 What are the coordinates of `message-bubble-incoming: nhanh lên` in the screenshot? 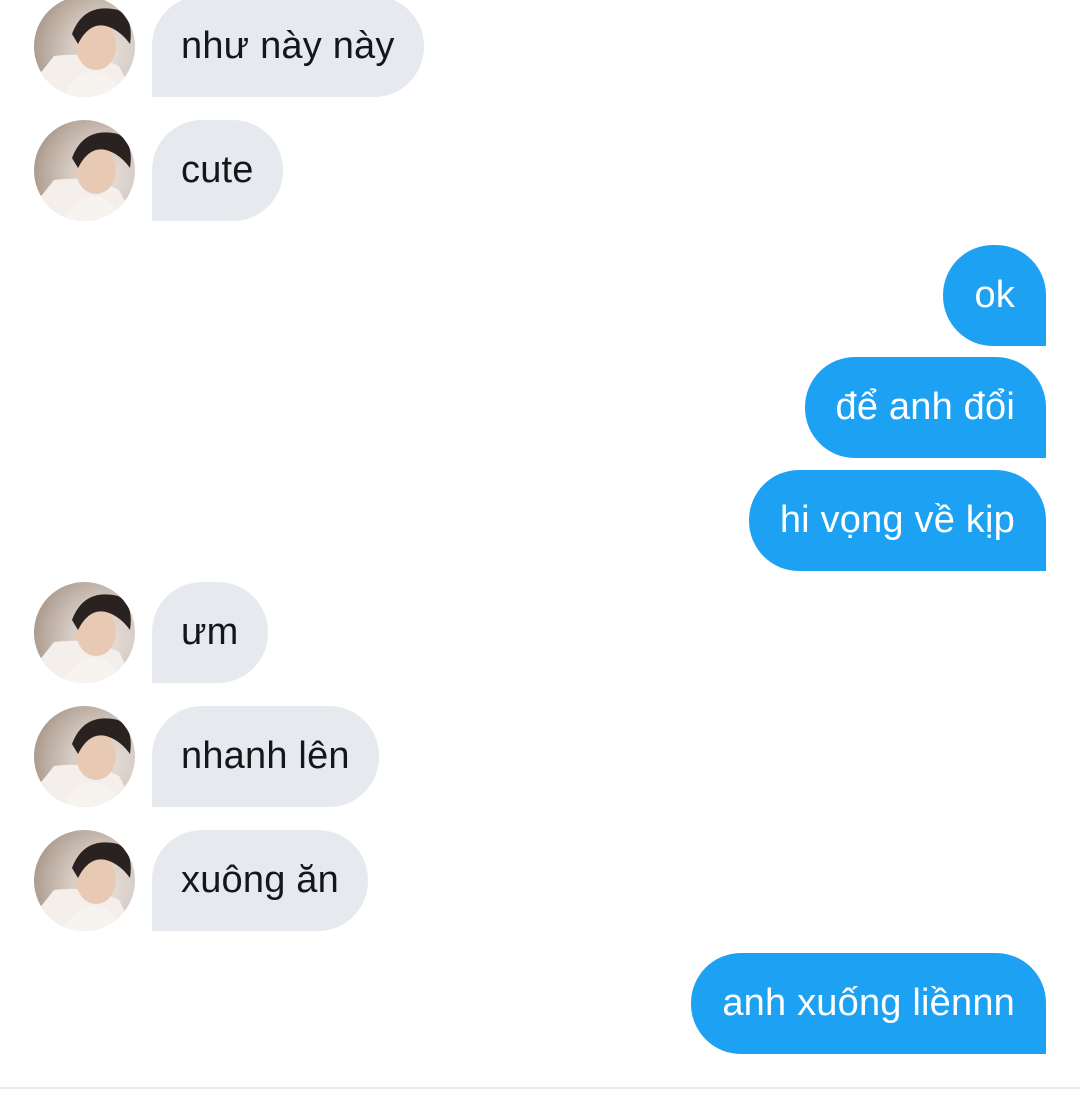 It's located at (265, 756).